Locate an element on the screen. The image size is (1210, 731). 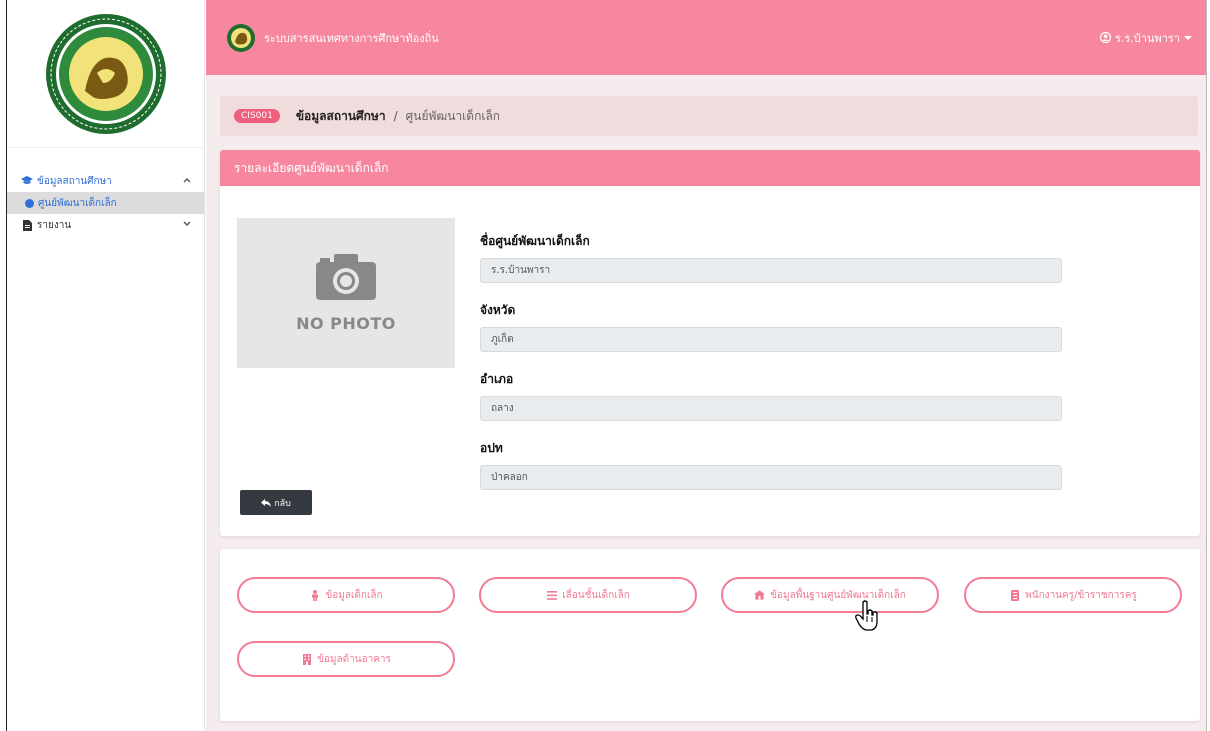
back-button-label: กลับ is located at coordinates (282, 503).